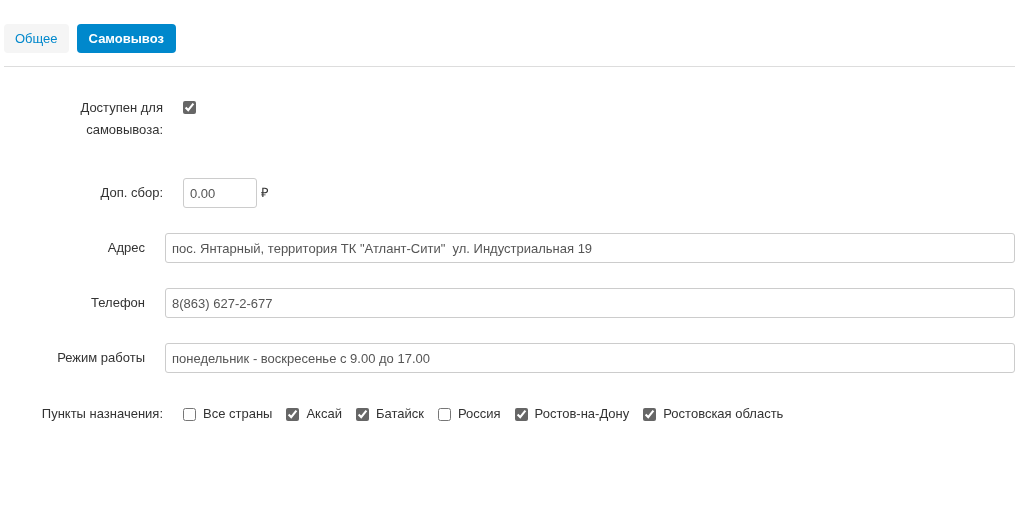 This screenshot has width=1015, height=512. Describe the element at coordinates (101, 414) in the screenshot. I see `field-label: Пункты назначения:` at that location.